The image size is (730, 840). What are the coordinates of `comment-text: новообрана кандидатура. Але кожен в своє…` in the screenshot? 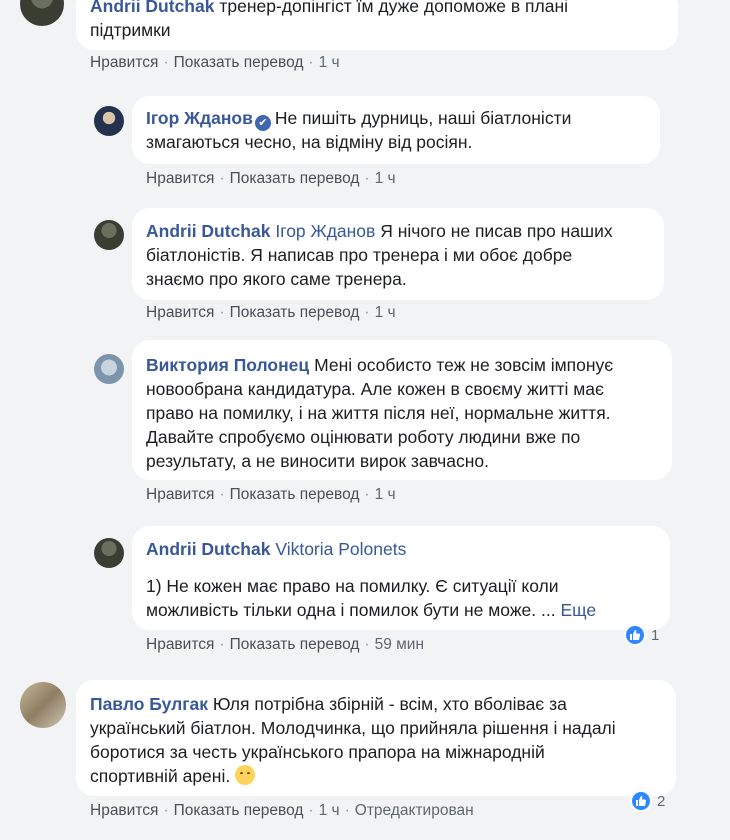 It's located at (375, 389).